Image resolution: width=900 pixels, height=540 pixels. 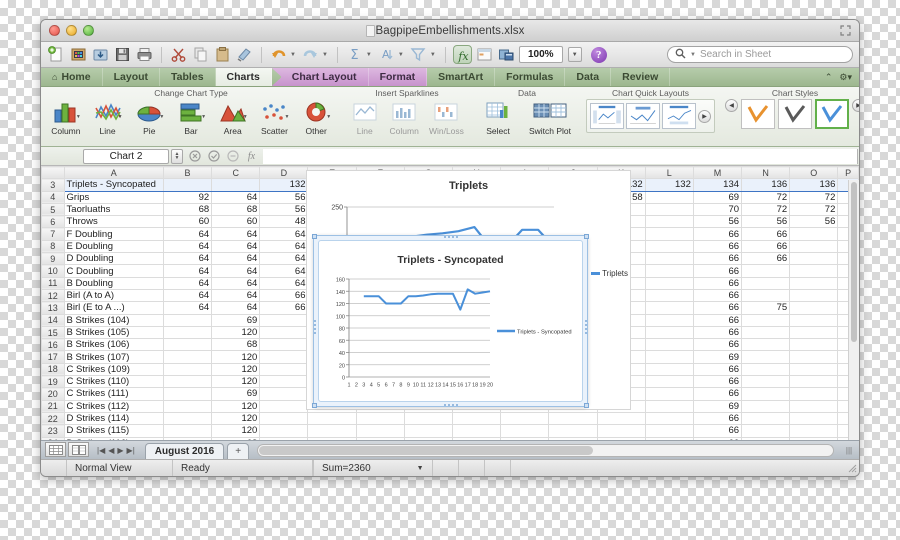 What do you see at coordinates (72, 77) in the screenshot?
I see `tab-home: ⌂ Home` at bounding box center [72, 77].